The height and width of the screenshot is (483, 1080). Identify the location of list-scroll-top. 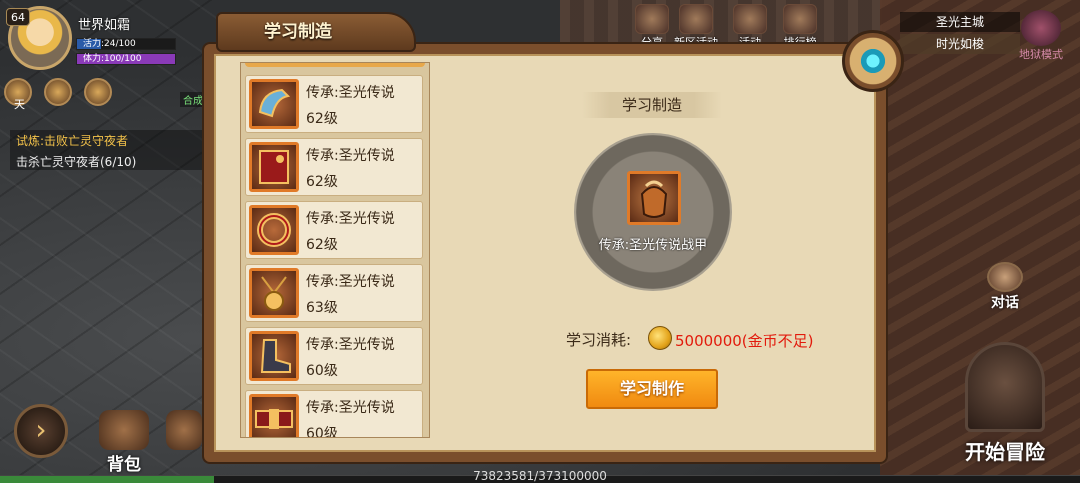
(335, 65).